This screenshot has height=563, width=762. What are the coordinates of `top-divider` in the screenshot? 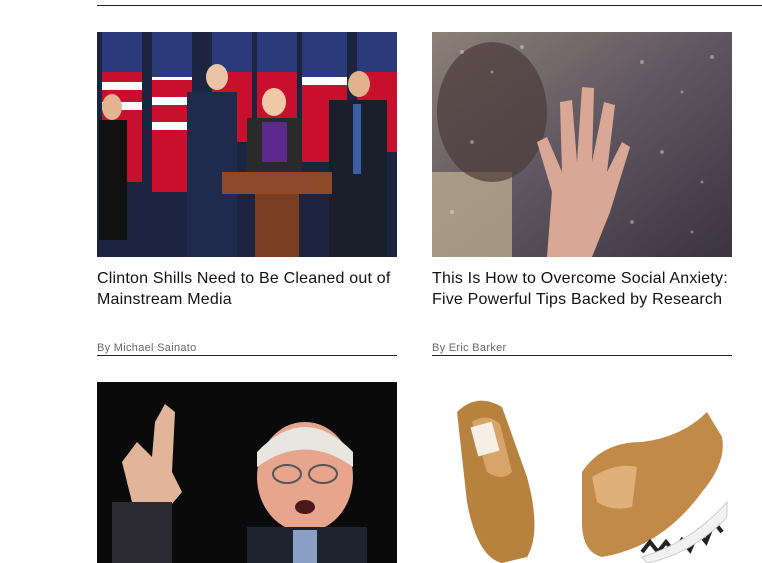 It's located at (429, 5).